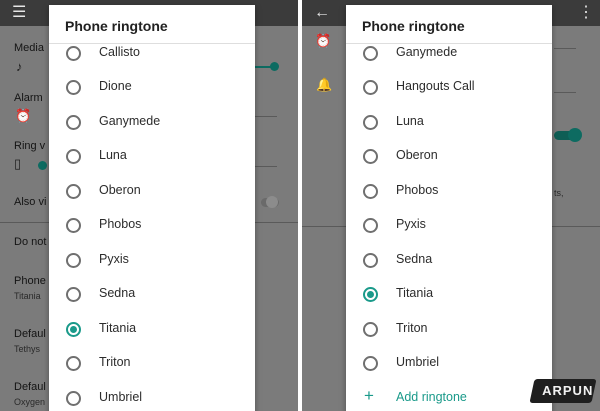 Image resolution: width=600 pixels, height=411 pixels. I want to click on ringtone-option: Dione, so click(152, 87).